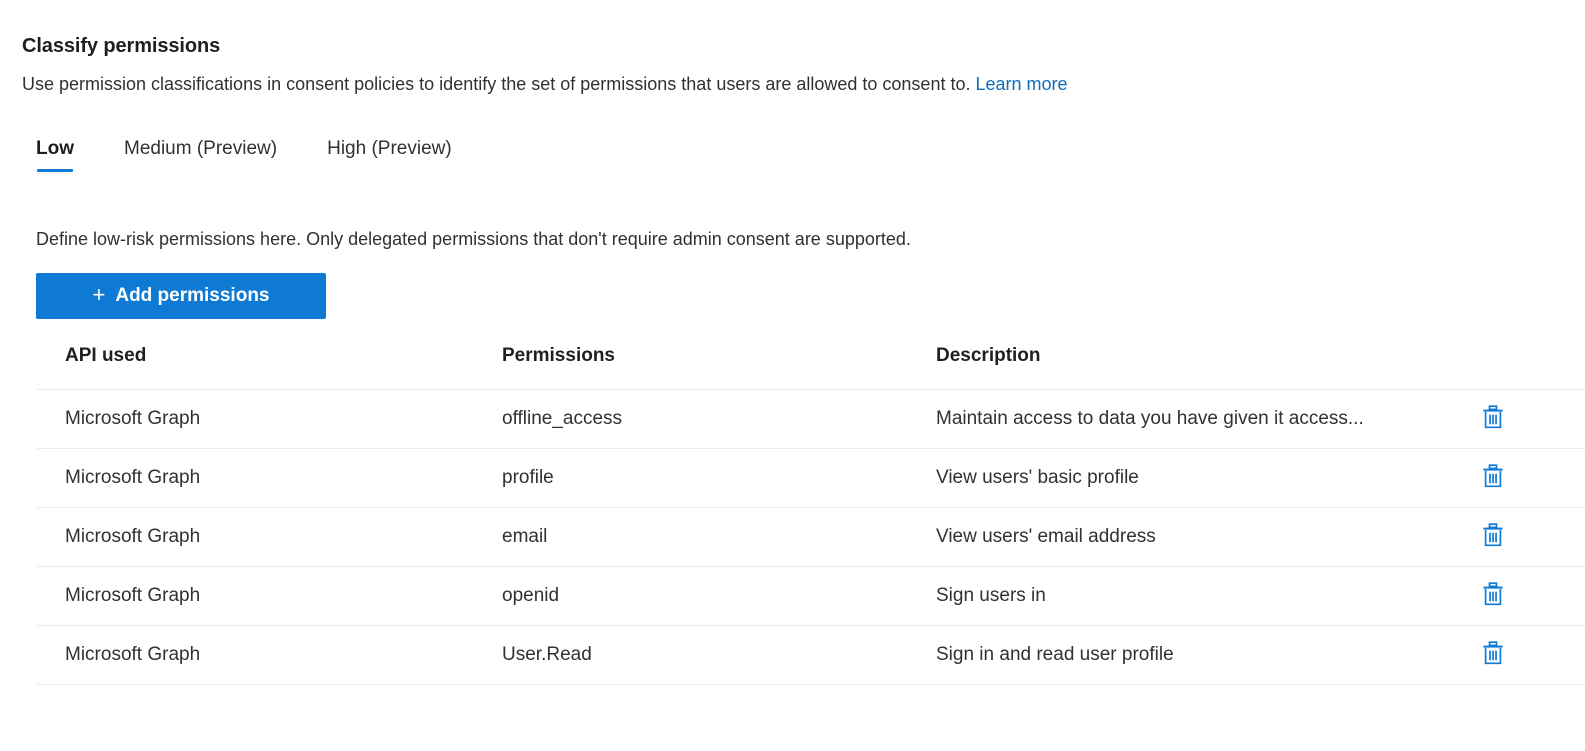 The height and width of the screenshot is (751, 1585). I want to click on cell-permission: profile, so click(719, 478).